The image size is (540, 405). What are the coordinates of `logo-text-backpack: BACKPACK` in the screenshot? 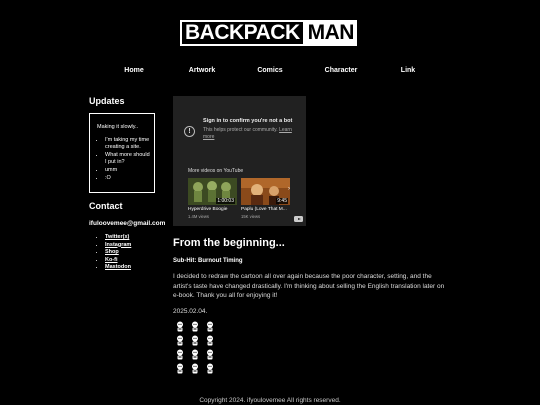 It's located at (242, 33).